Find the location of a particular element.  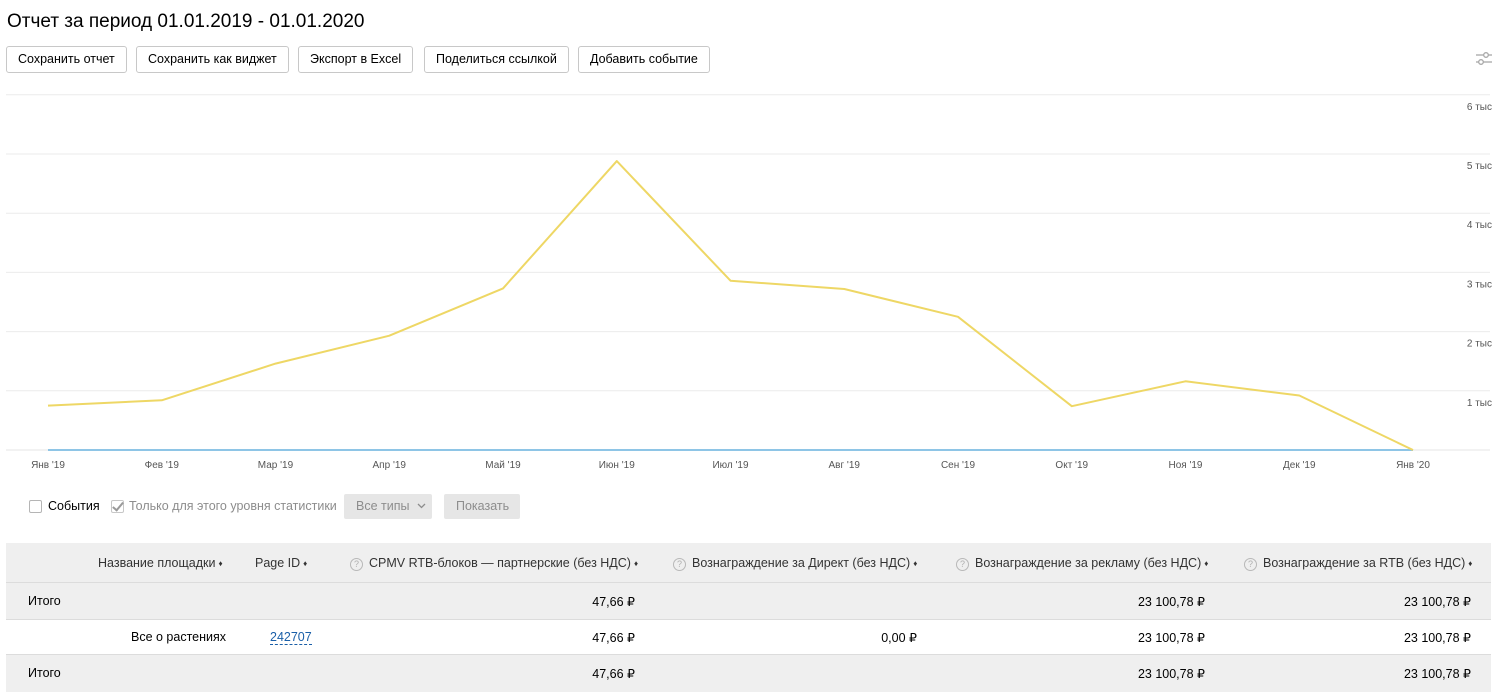

header-rtb-reward: ? Вознаграждение за RTB (без НДС) ♦ is located at coordinates (1358, 563).